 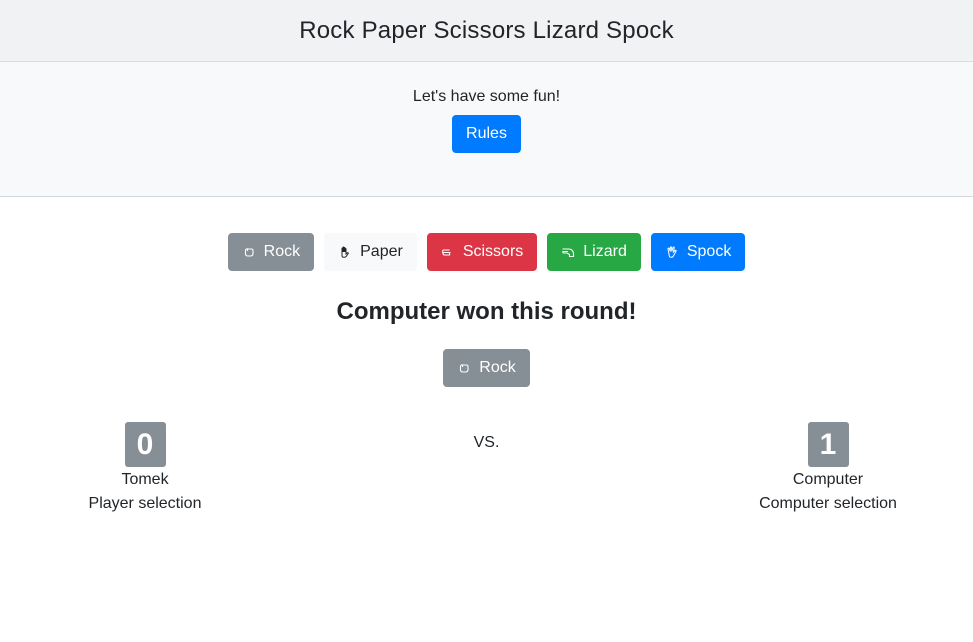 I want to click on app-header: Rock Paper Scissors Lizard Spock, so click(x=486, y=31).